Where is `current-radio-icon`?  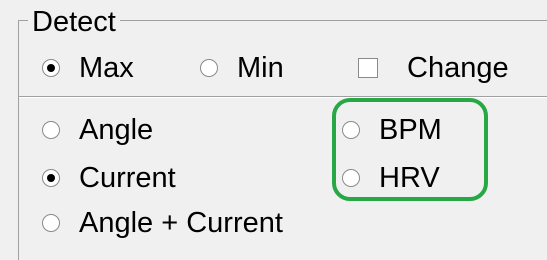
current-radio-icon is located at coordinates (51, 178).